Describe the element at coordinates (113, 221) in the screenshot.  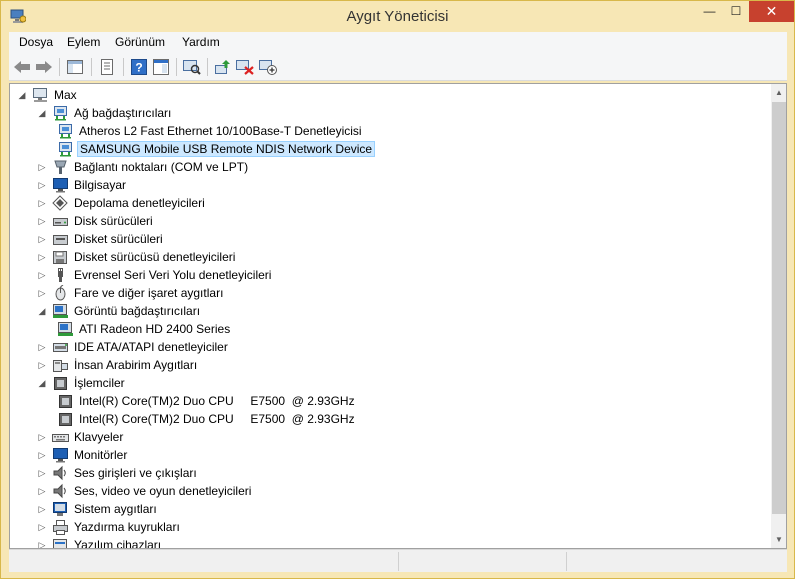
I see `tree-item-label: Disk sürücüleri` at that location.